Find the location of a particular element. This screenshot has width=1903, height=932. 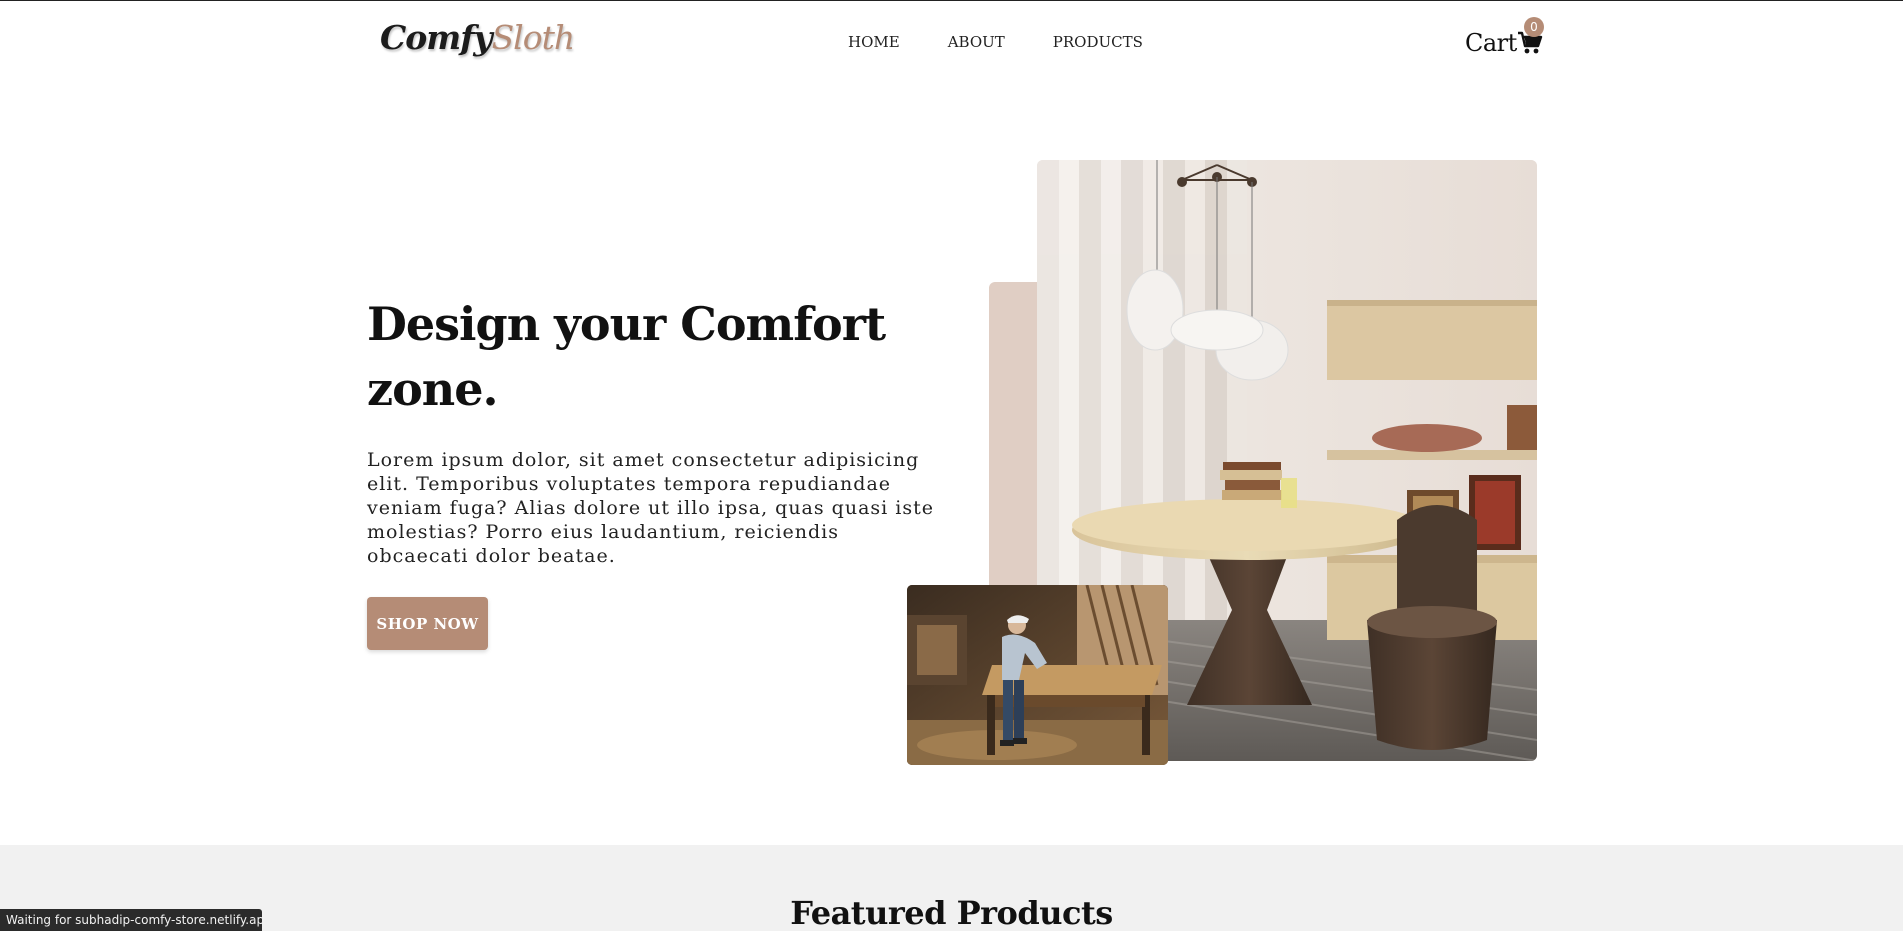

carpenter-image is located at coordinates (1037, 675).